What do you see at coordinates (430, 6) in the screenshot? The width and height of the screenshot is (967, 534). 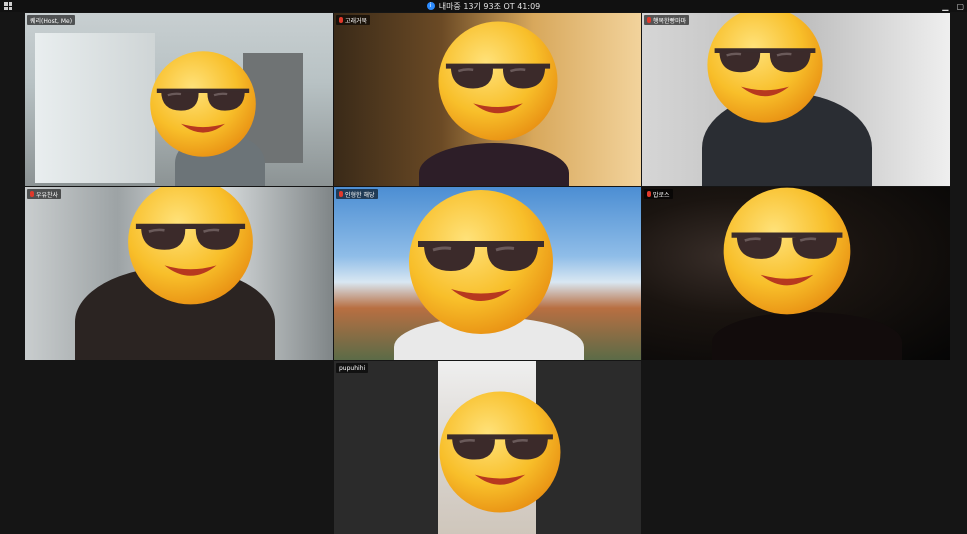 I see `info-icon: i` at bounding box center [430, 6].